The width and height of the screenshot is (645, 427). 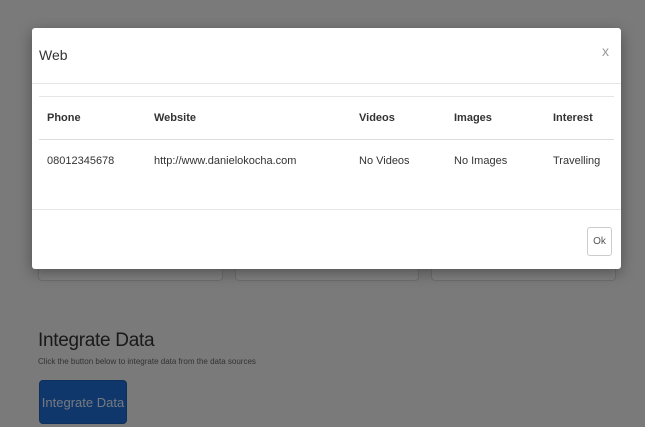 I want to click on modal-footer: Ok, so click(x=326, y=239).